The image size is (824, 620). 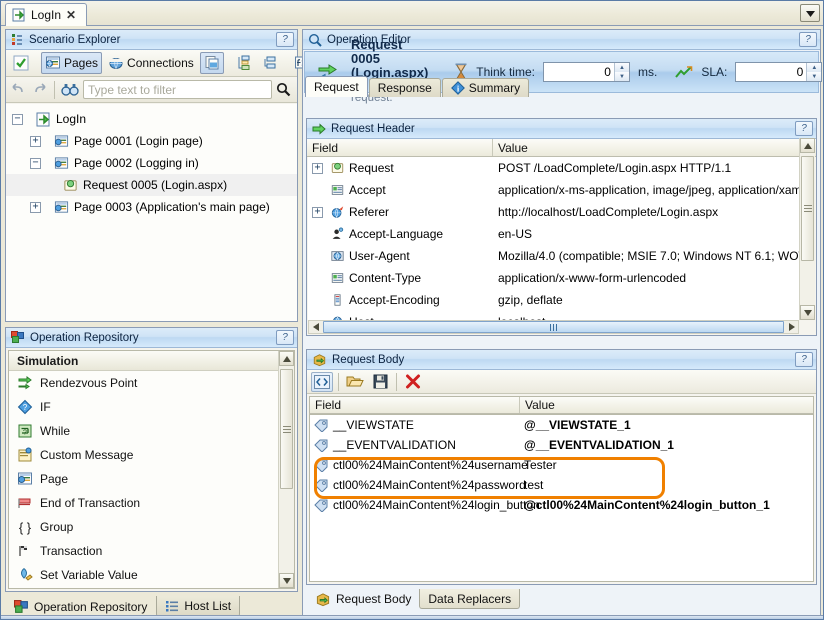 What do you see at coordinates (70, 89) in the screenshot?
I see `binoculars-icon` at bounding box center [70, 89].